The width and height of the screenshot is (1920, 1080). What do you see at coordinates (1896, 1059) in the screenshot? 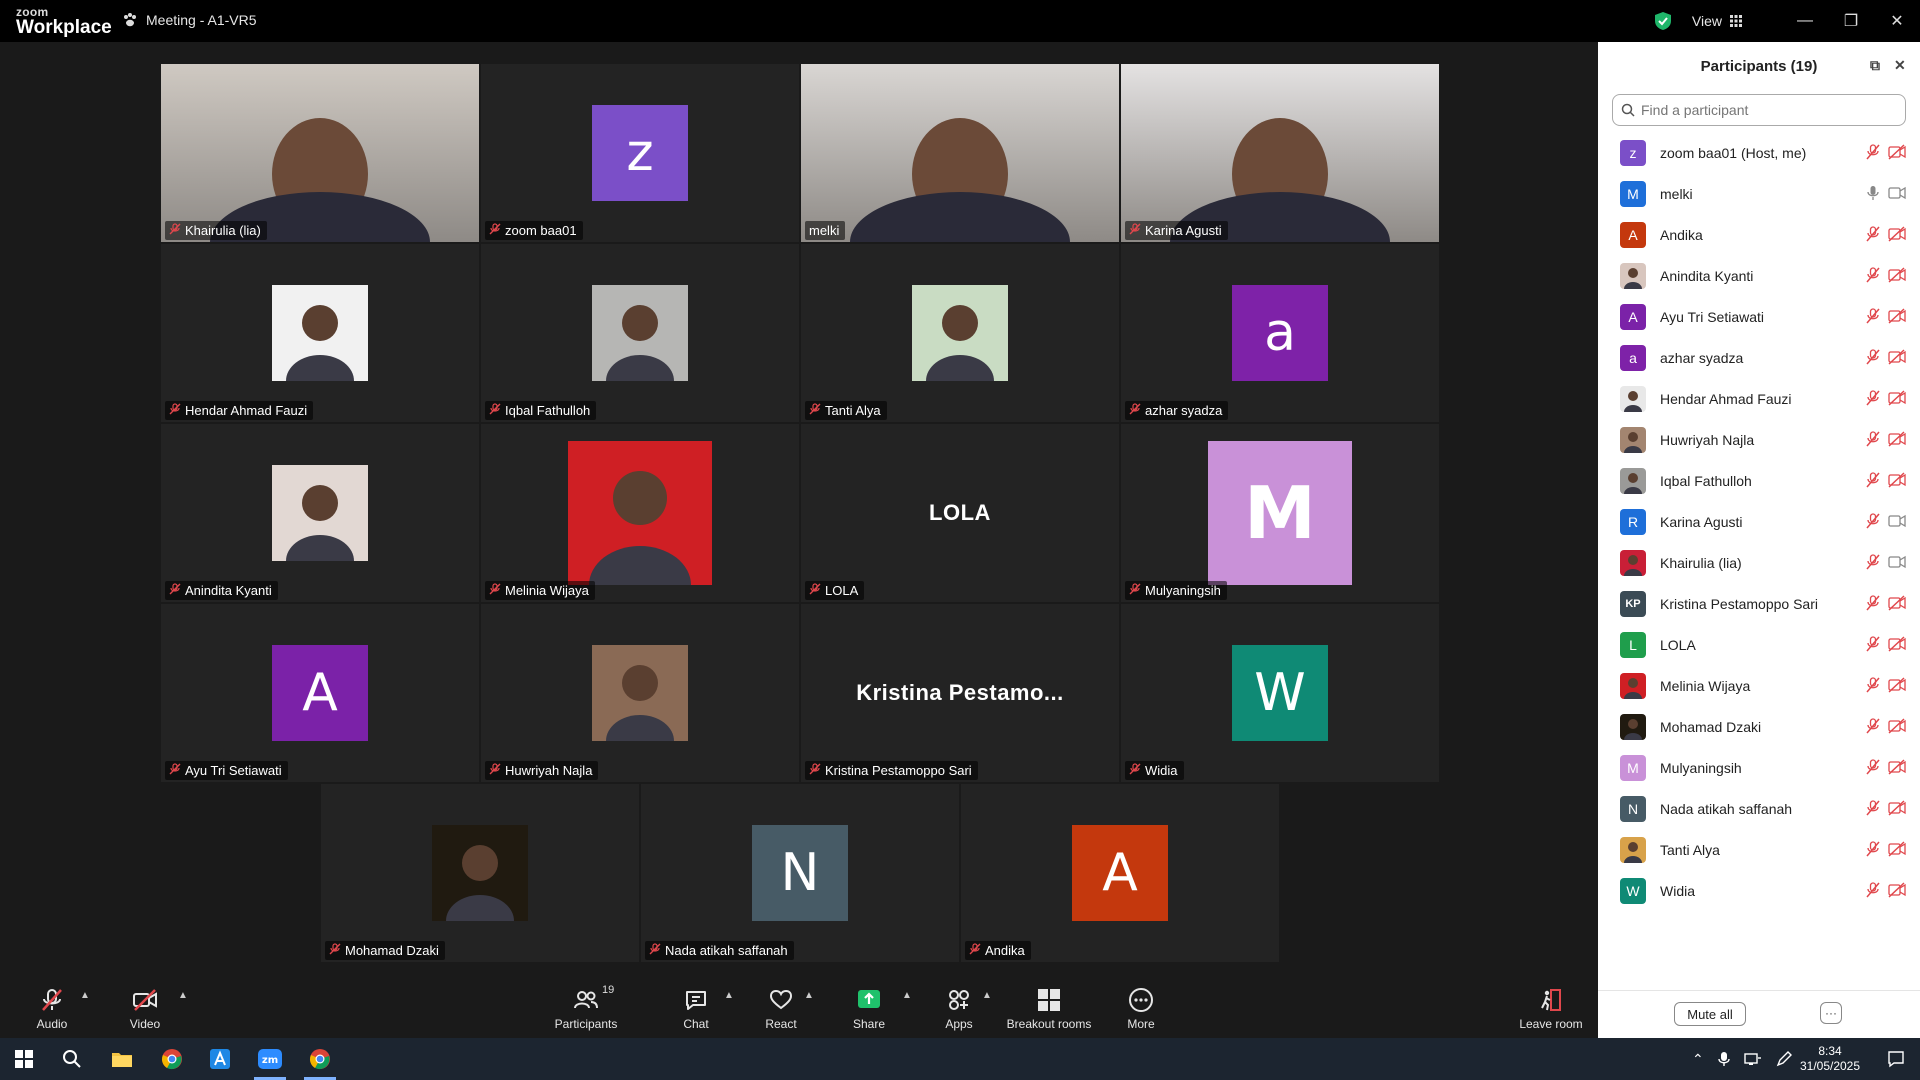
I see `notifications-icon` at bounding box center [1896, 1059].